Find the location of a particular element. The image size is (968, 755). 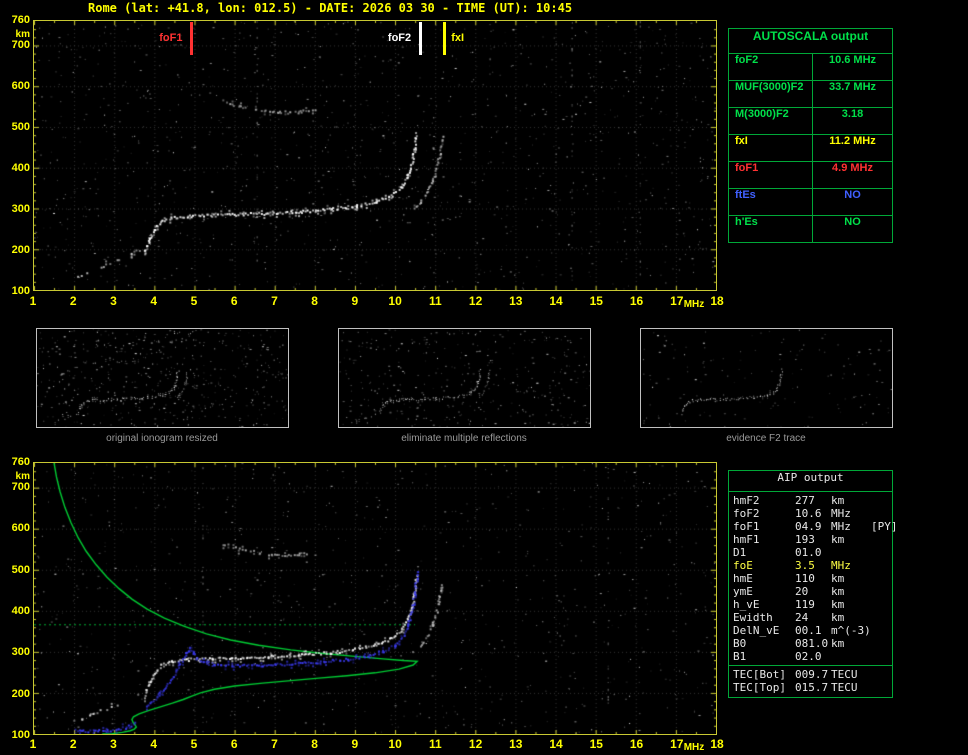

x-axis-label-top-18: 18 is located at coordinates (717, 301).